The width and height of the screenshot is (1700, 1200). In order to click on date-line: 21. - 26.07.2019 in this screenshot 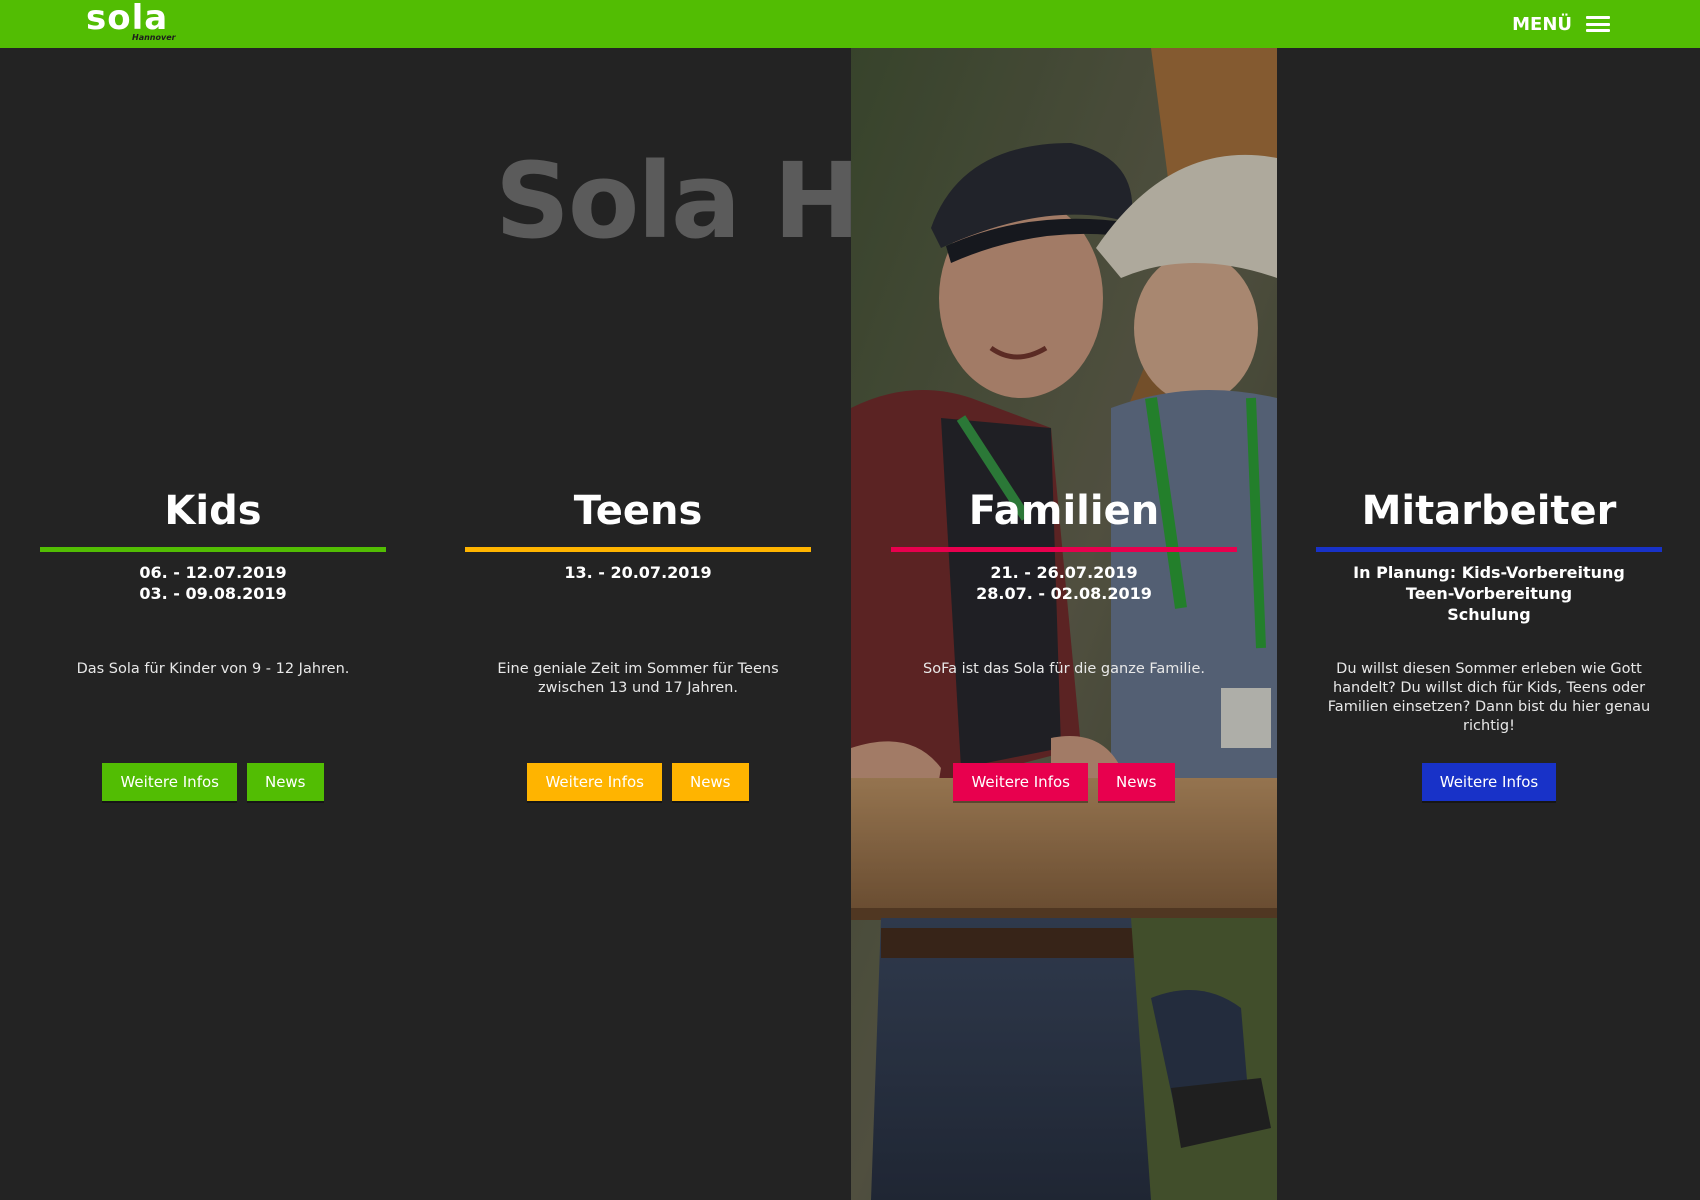, I will do `click(1064, 572)`.